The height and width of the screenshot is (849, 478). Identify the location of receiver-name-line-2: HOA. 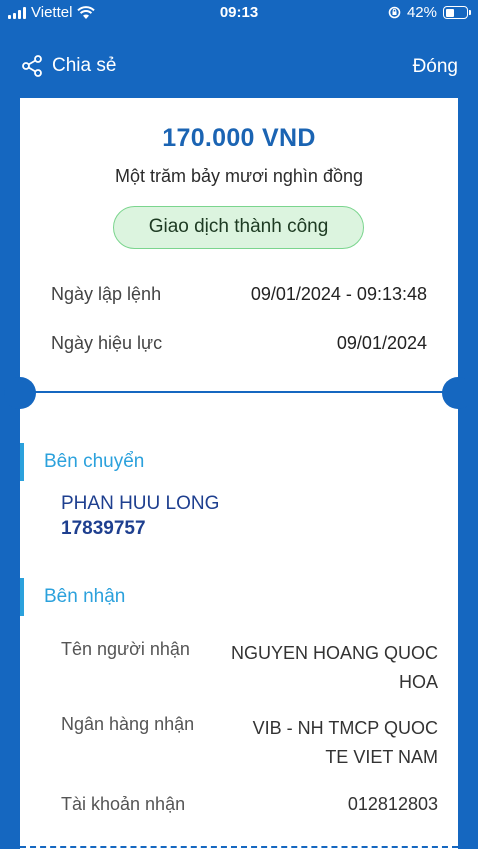
(418, 682).